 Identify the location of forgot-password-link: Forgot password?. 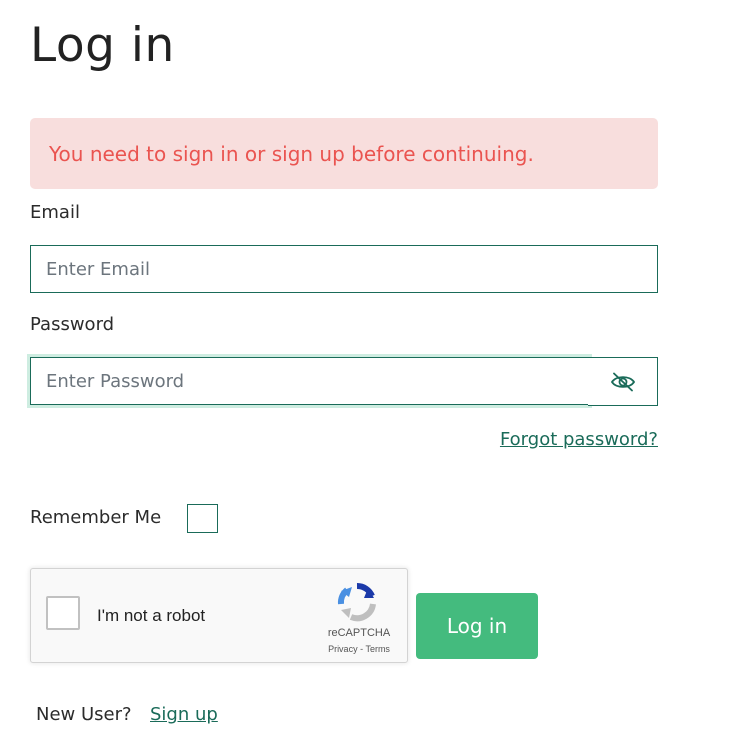
(579, 439).